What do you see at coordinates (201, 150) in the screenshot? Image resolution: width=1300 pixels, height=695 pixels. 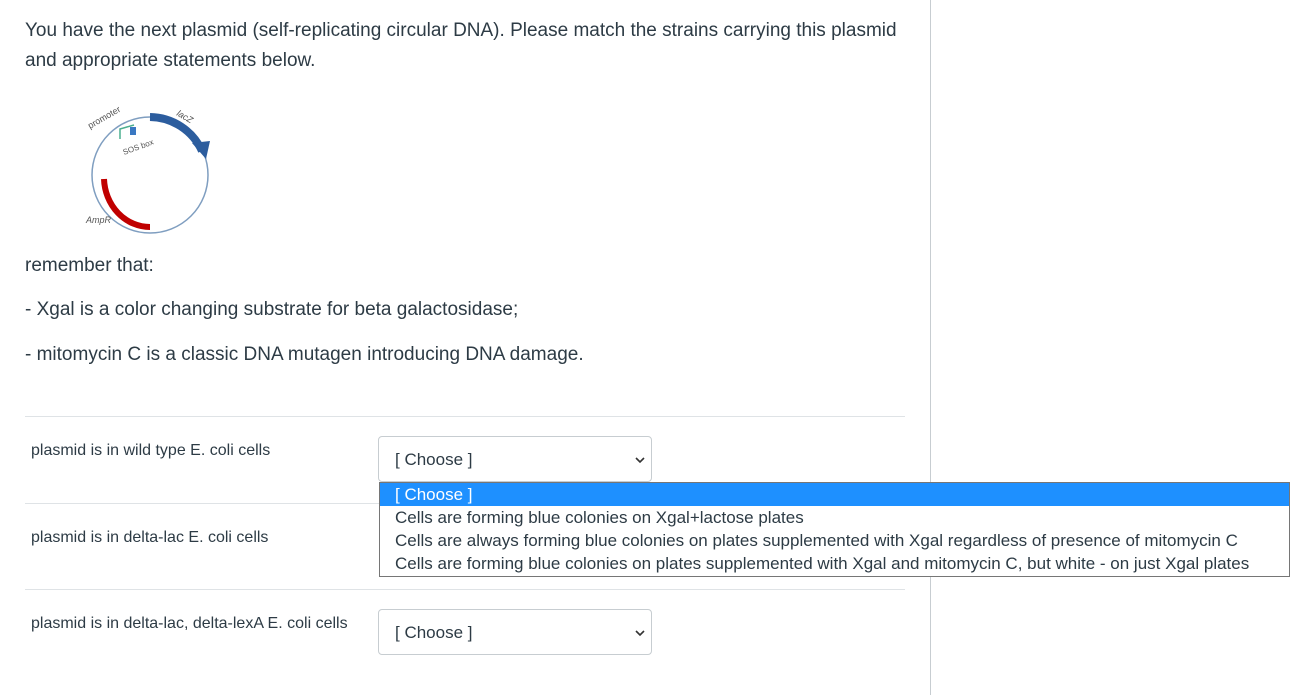 I see `lacz-arrowhead` at bounding box center [201, 150].